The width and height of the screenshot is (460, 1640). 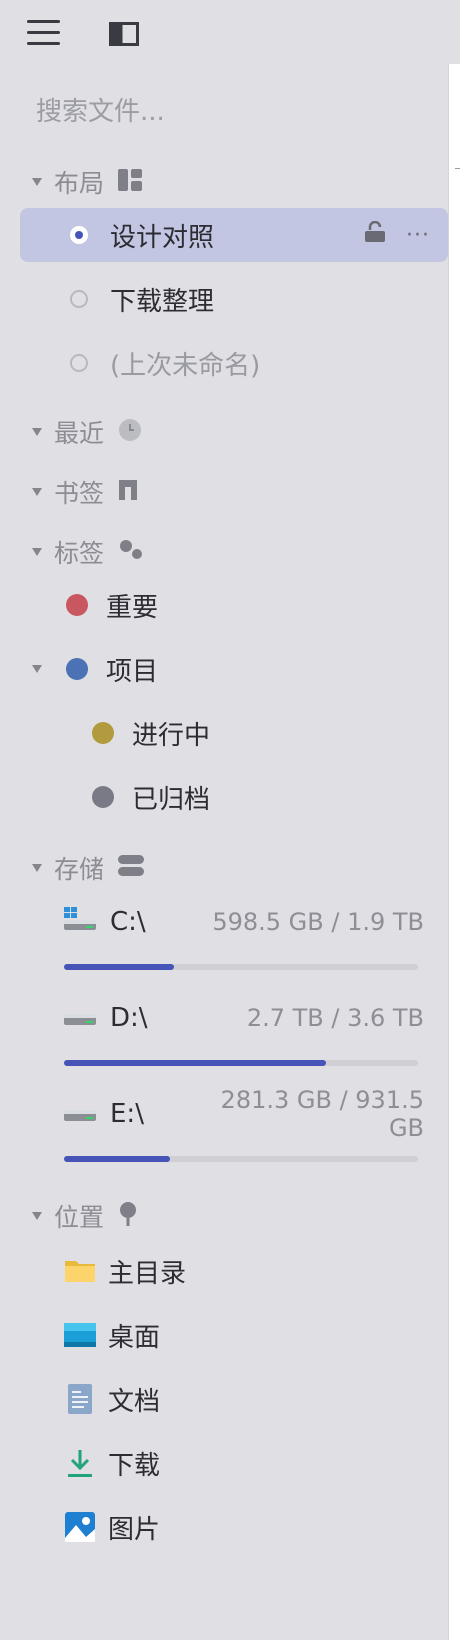 What do you see at coordinates (80, 1271) in the screenshot?
I see `folder-icon` at bounding box center [80, 1271].